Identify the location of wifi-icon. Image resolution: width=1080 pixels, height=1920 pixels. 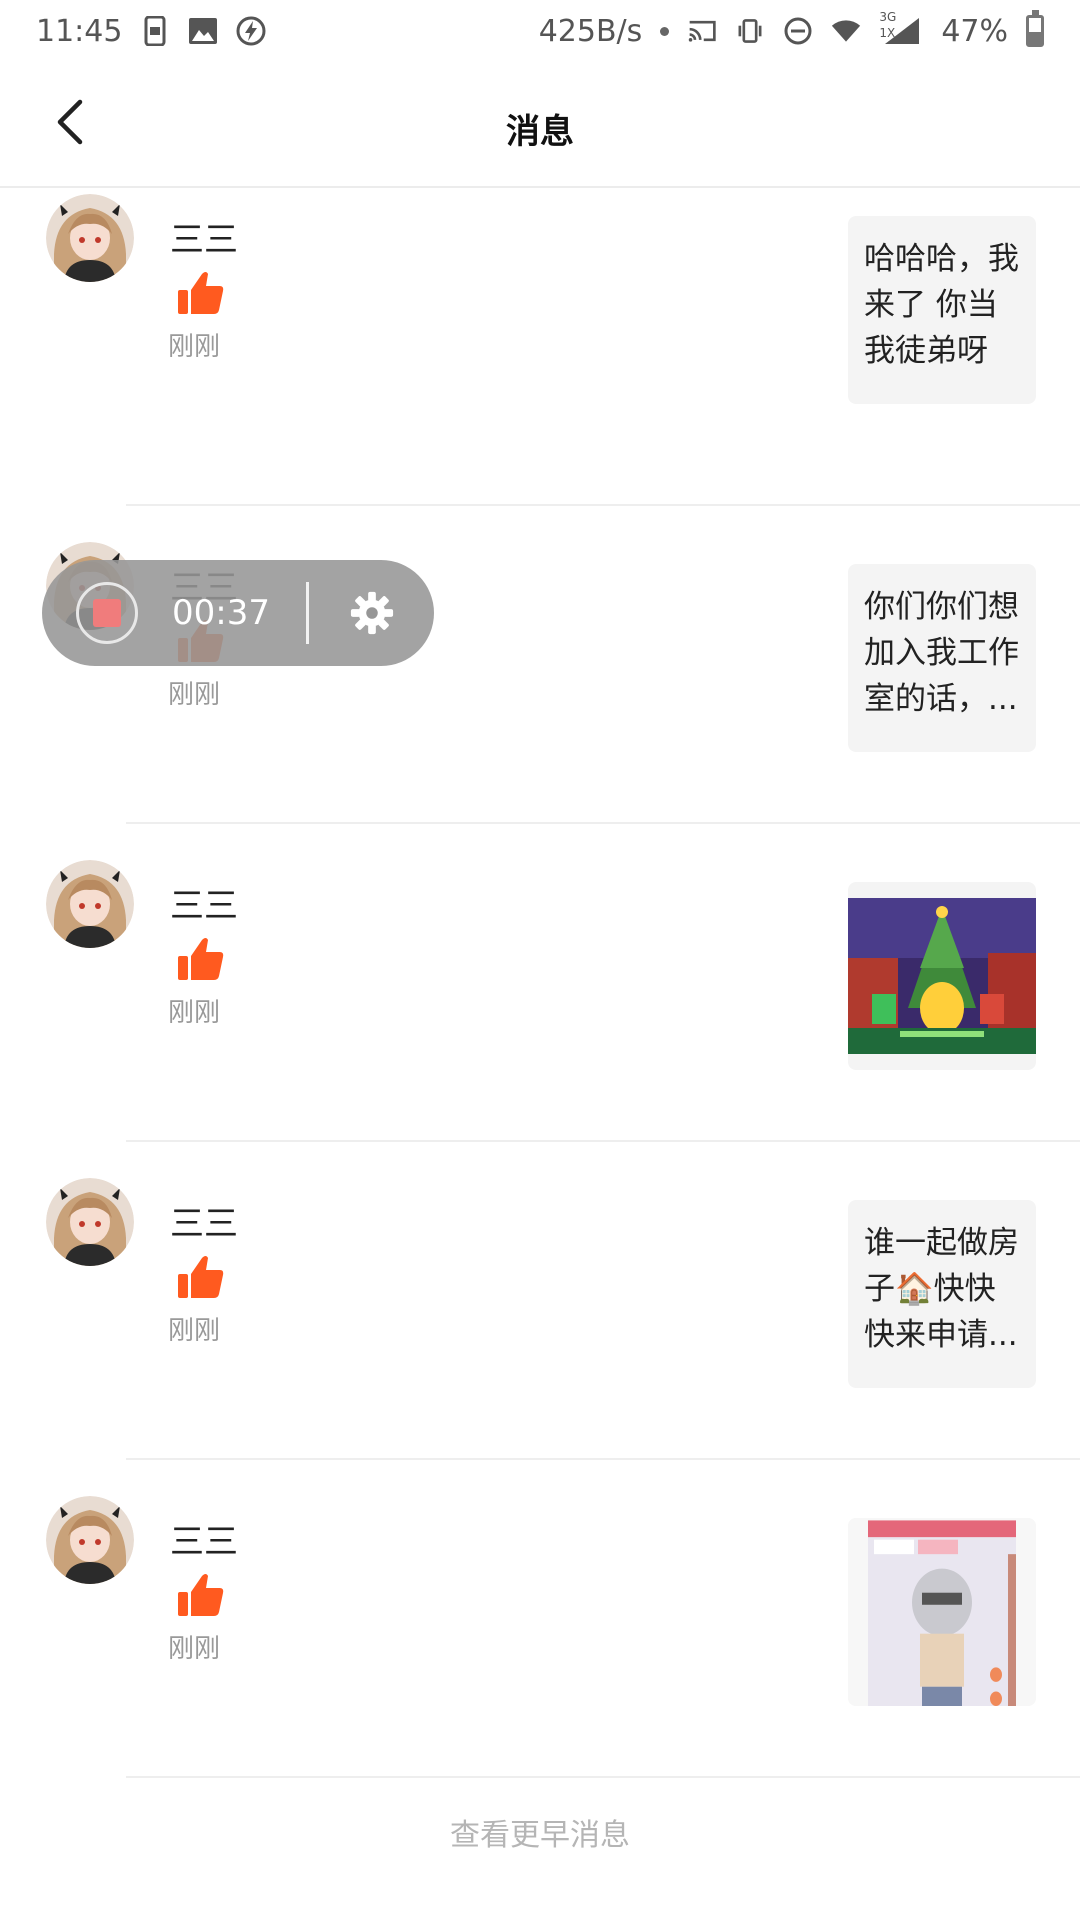
(846, 31).